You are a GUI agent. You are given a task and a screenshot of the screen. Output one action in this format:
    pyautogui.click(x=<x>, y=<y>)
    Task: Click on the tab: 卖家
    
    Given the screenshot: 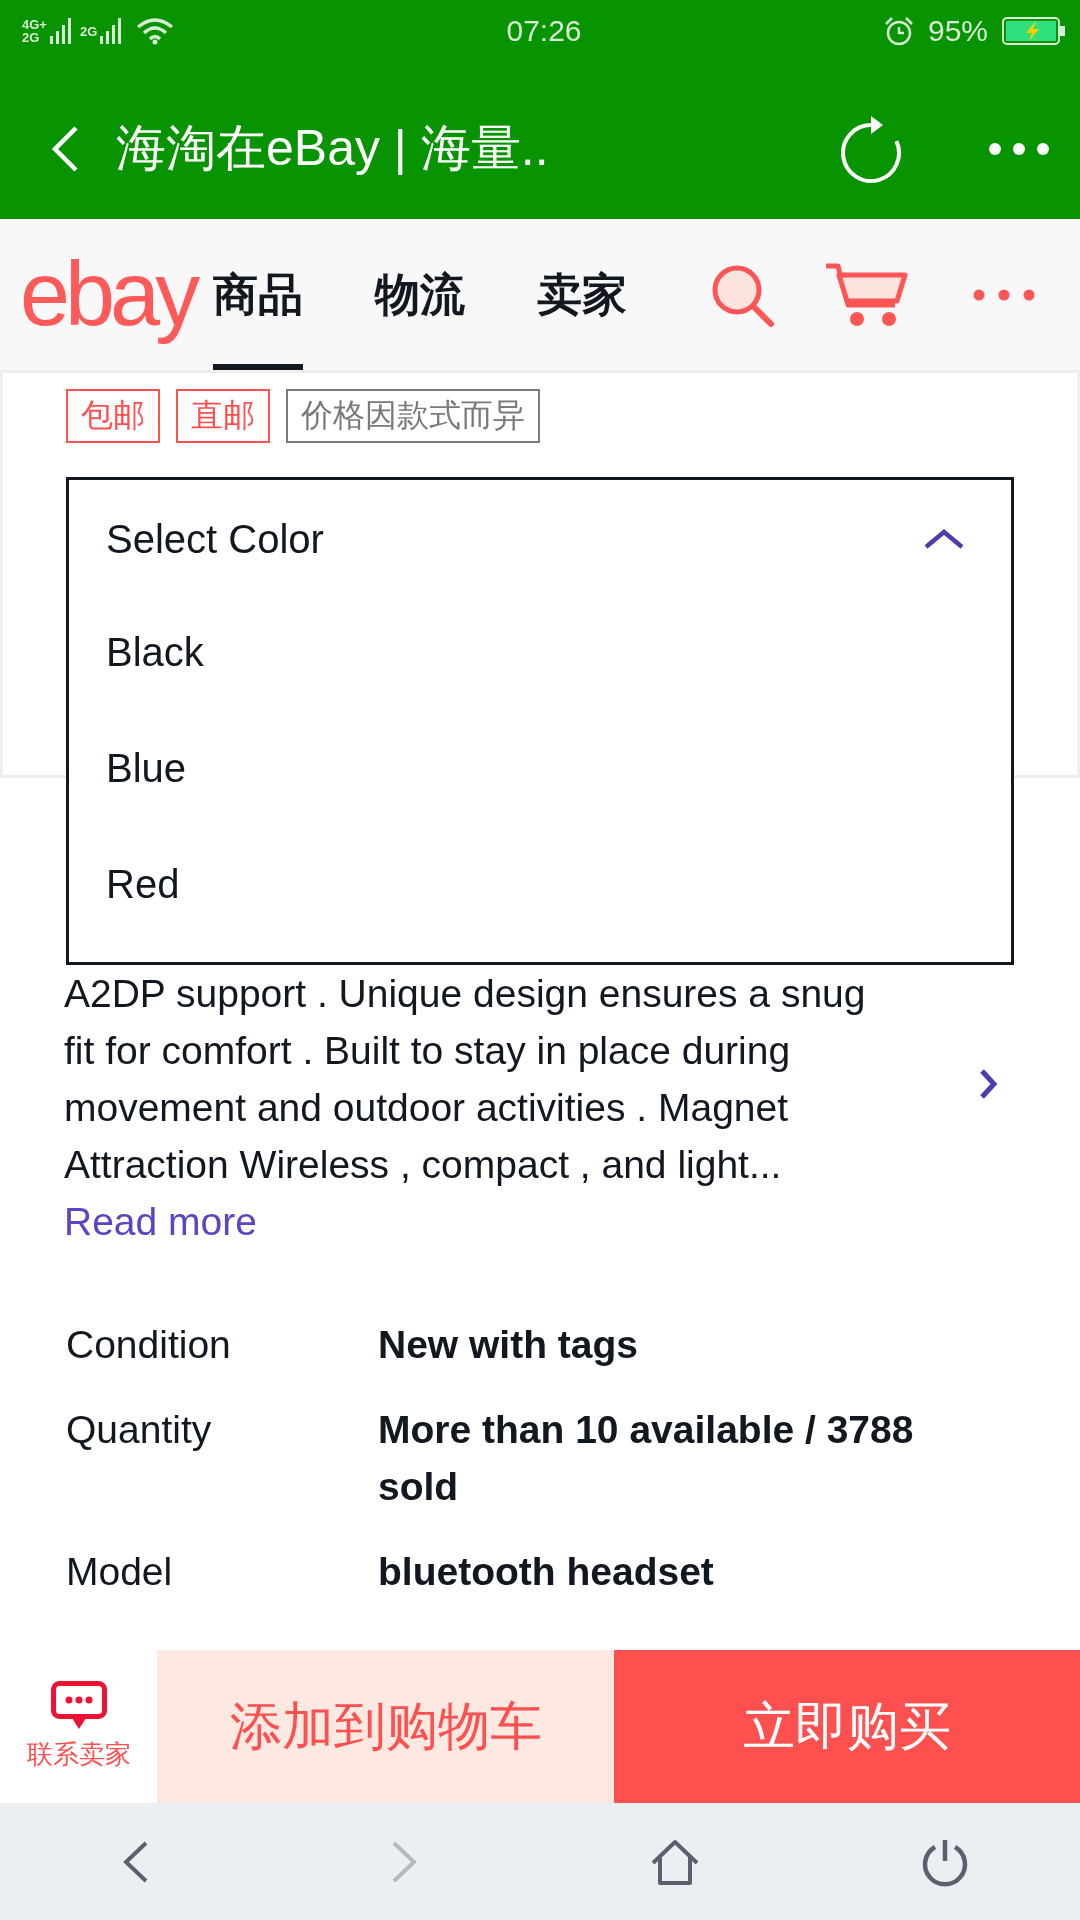 What is the action you would take?
    pyautogui.click(x=582, y=294)
    